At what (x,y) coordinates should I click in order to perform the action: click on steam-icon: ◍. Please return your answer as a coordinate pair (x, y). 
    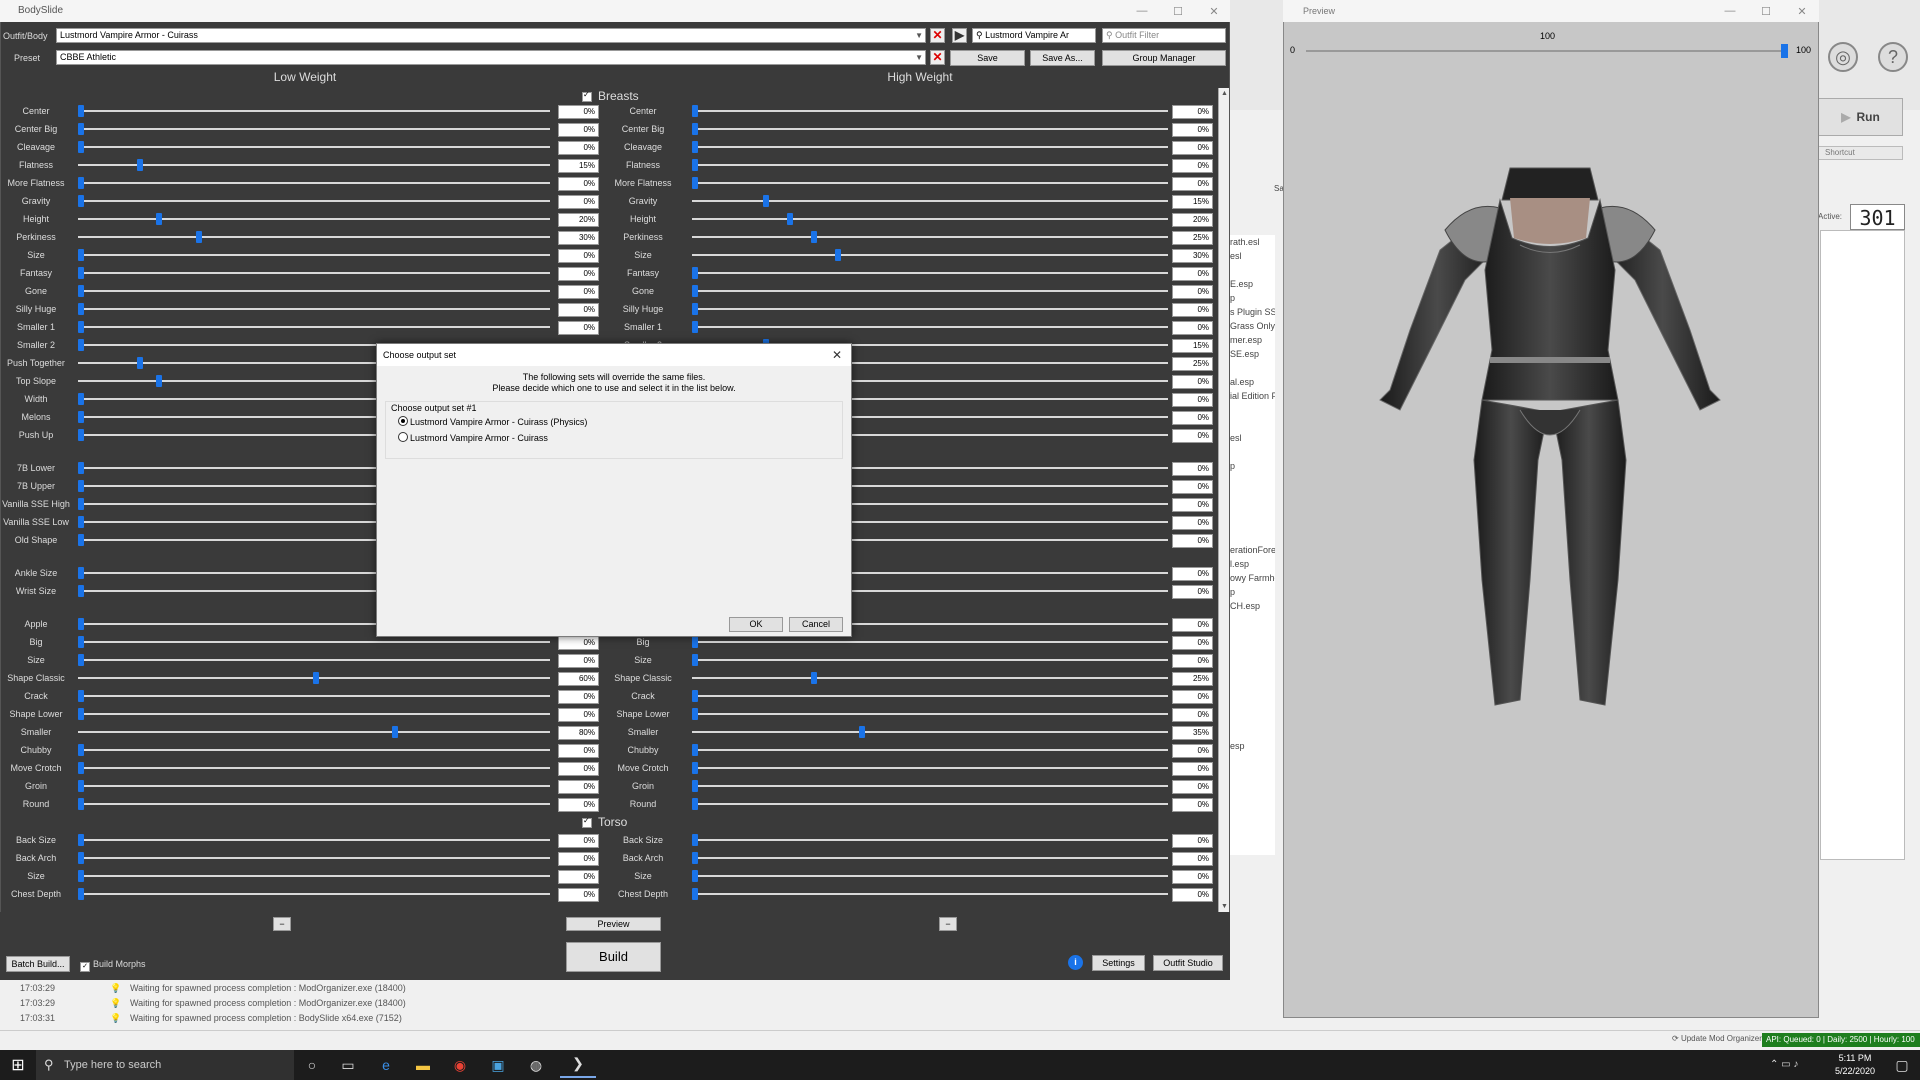
    Looking at the image, I should click on (536, 1065).